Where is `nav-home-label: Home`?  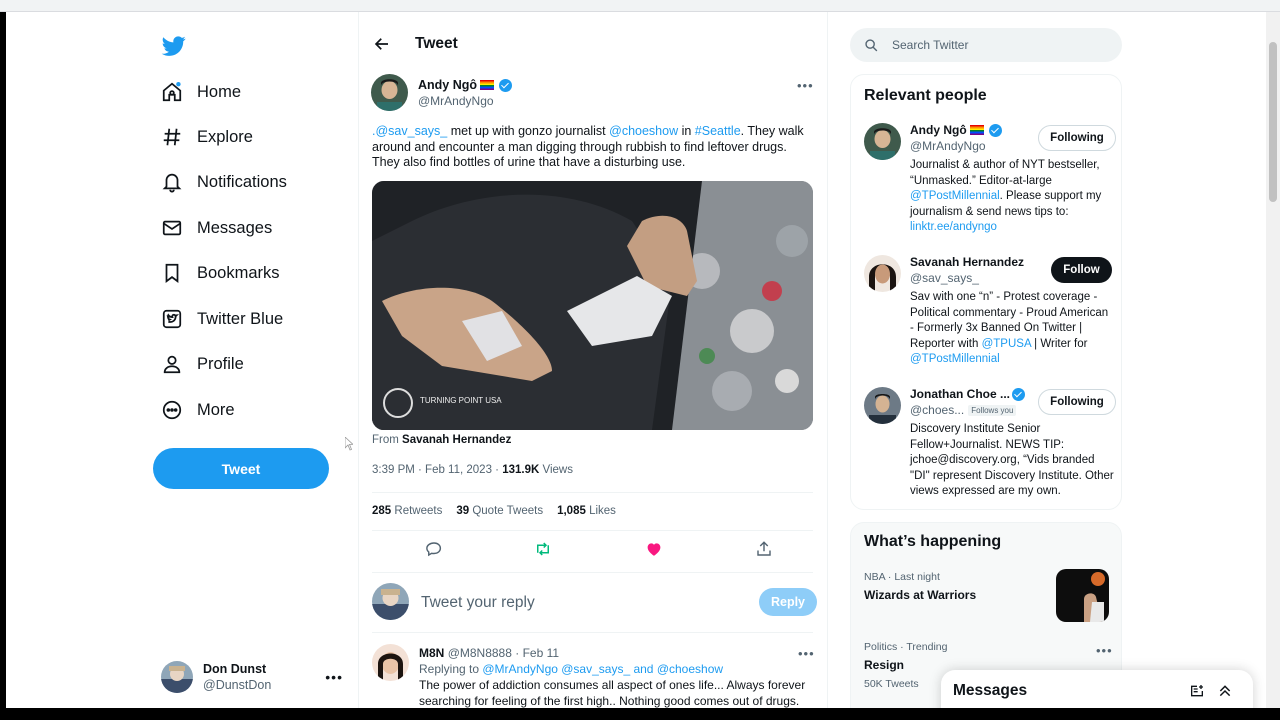 nav-home-label: Home is located at coordinates (219, 91).